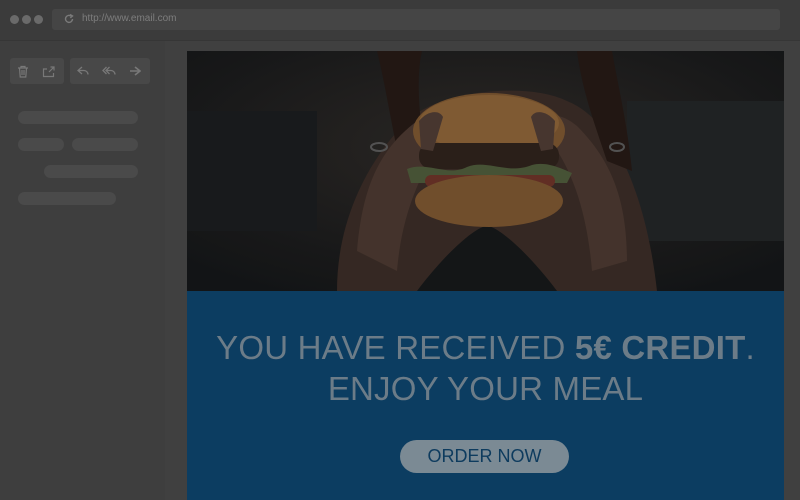  I want to click on forward-icon, so click(135, 71).